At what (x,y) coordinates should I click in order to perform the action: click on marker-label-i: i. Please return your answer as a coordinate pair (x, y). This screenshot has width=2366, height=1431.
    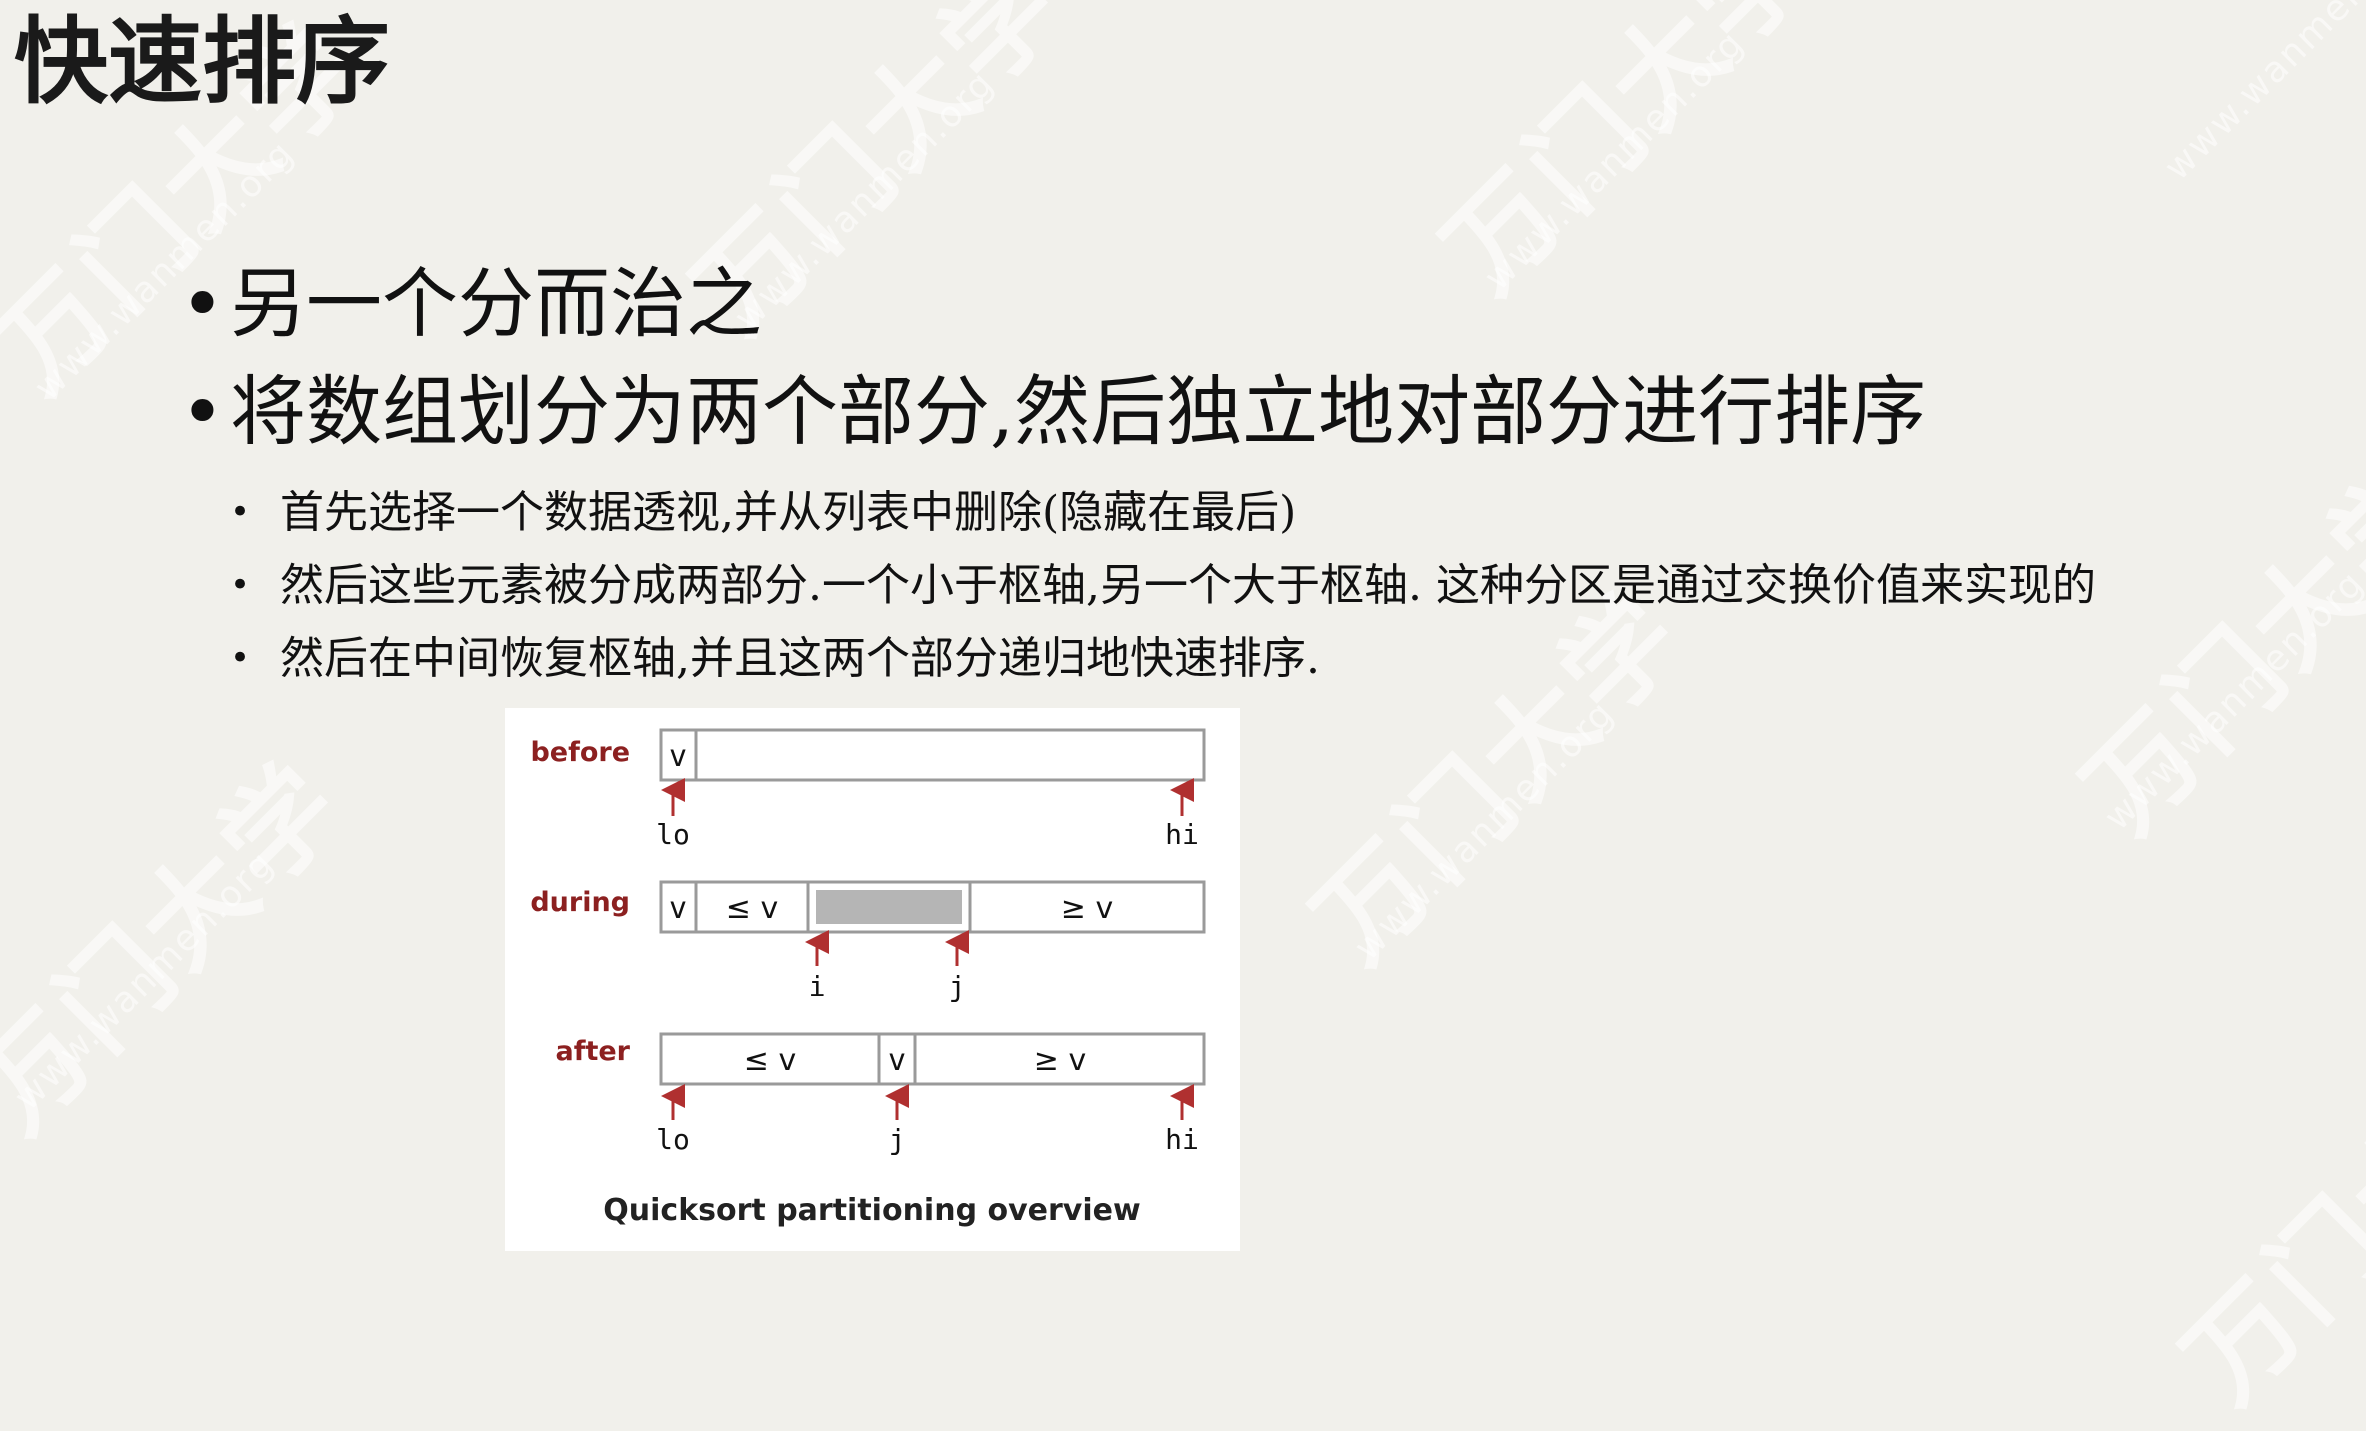
    Looking at the image, I should click on (817, 986).